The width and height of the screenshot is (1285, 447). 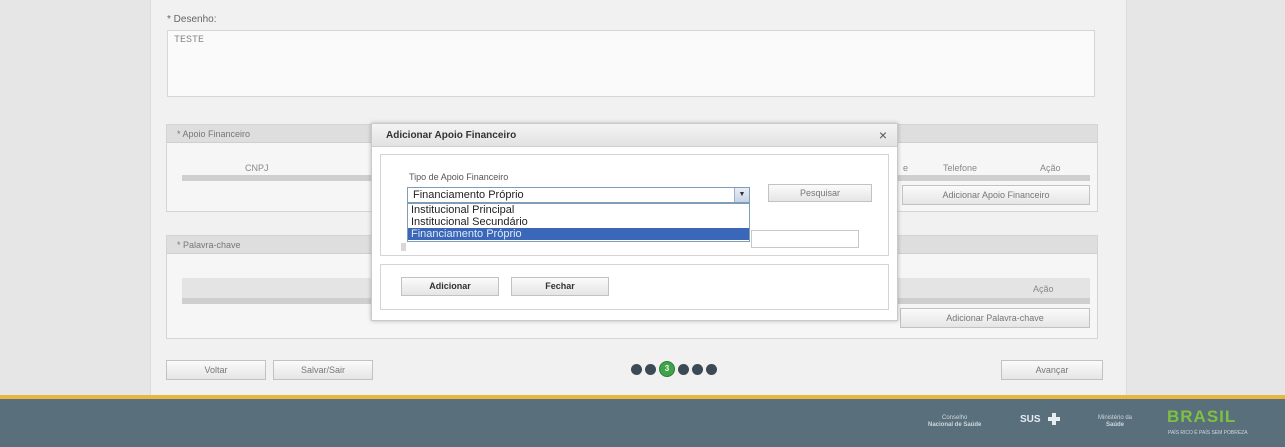 What do you see at coordinates (634, 287) in the screenshot?
I see `modal-actions-section: Adicionar Fechar` at bounding box center [634, 287].